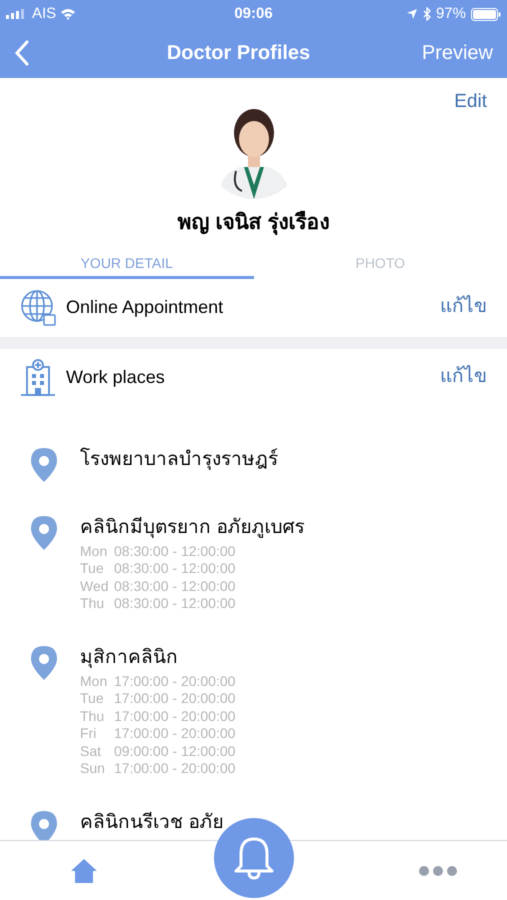 The width and height of the screenshot is (507, 900). I want to click on weekday: Sat, so click(91, 751).